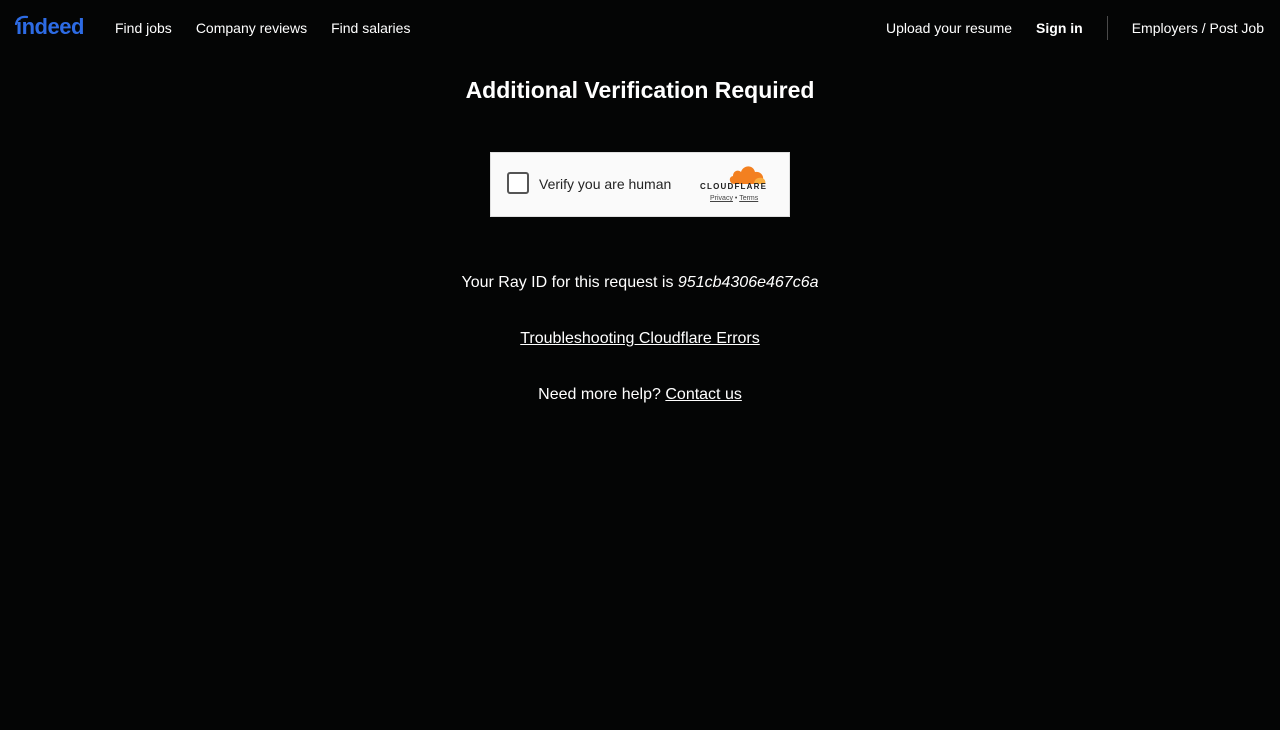  What do you see at coordinates (1059, 28) in the screenshot?
I see `sign-in-link: Sign in` at bounding box center [1059, 28].